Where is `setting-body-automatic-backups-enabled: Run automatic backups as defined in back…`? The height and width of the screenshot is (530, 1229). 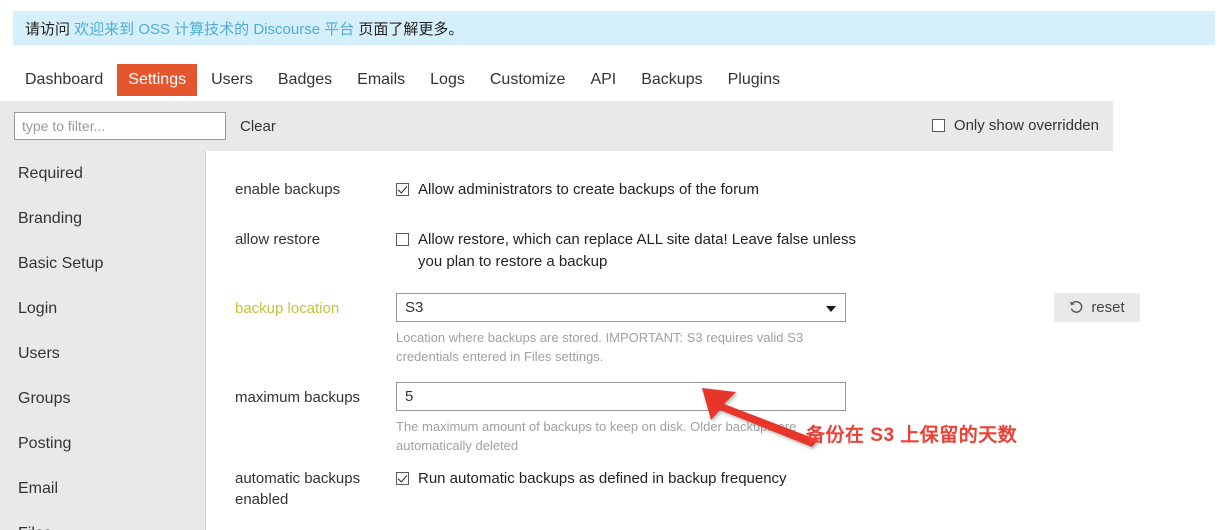
setting-body-automatic-backups-enabled: Run automatic backups as defined in back… is located at coordinates (591, 479).